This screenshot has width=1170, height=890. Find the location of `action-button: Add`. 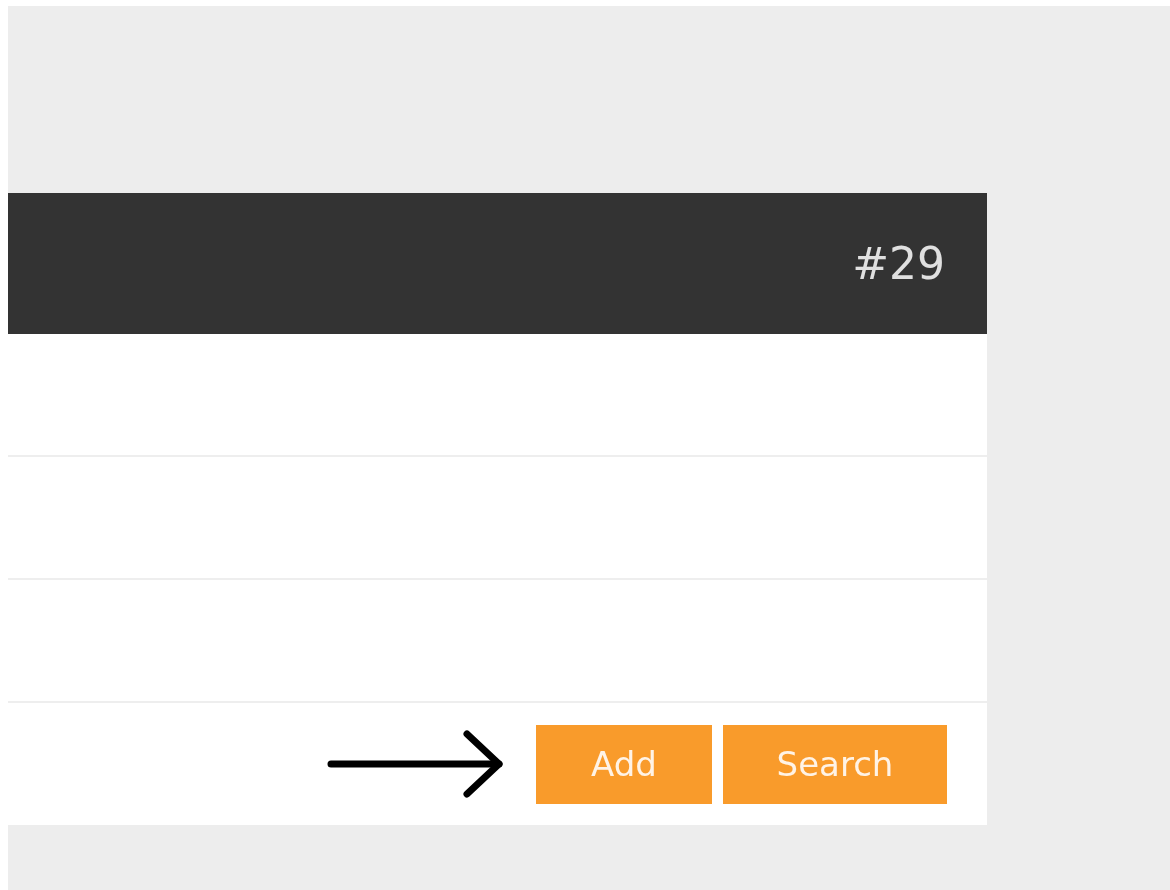

action-button: Add is located at coordinates (624, 764).